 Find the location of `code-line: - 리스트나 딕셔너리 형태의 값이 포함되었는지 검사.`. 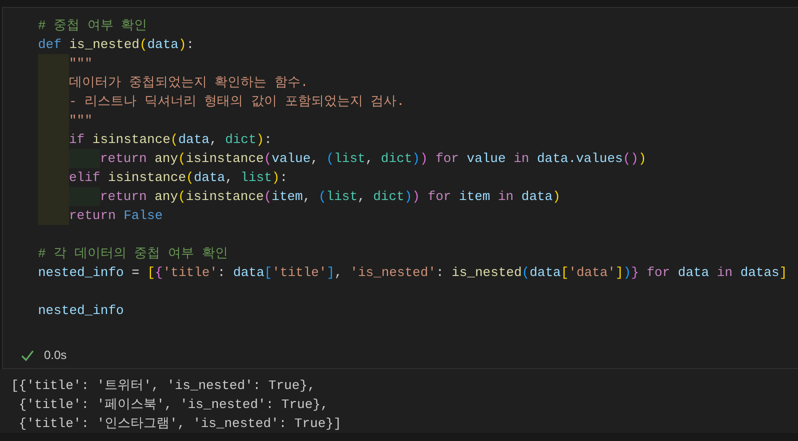

code-line: - 리스트나 딕셔너리 형태의 값이 포함되었는지 검사. is located at coordinates (236, 102).